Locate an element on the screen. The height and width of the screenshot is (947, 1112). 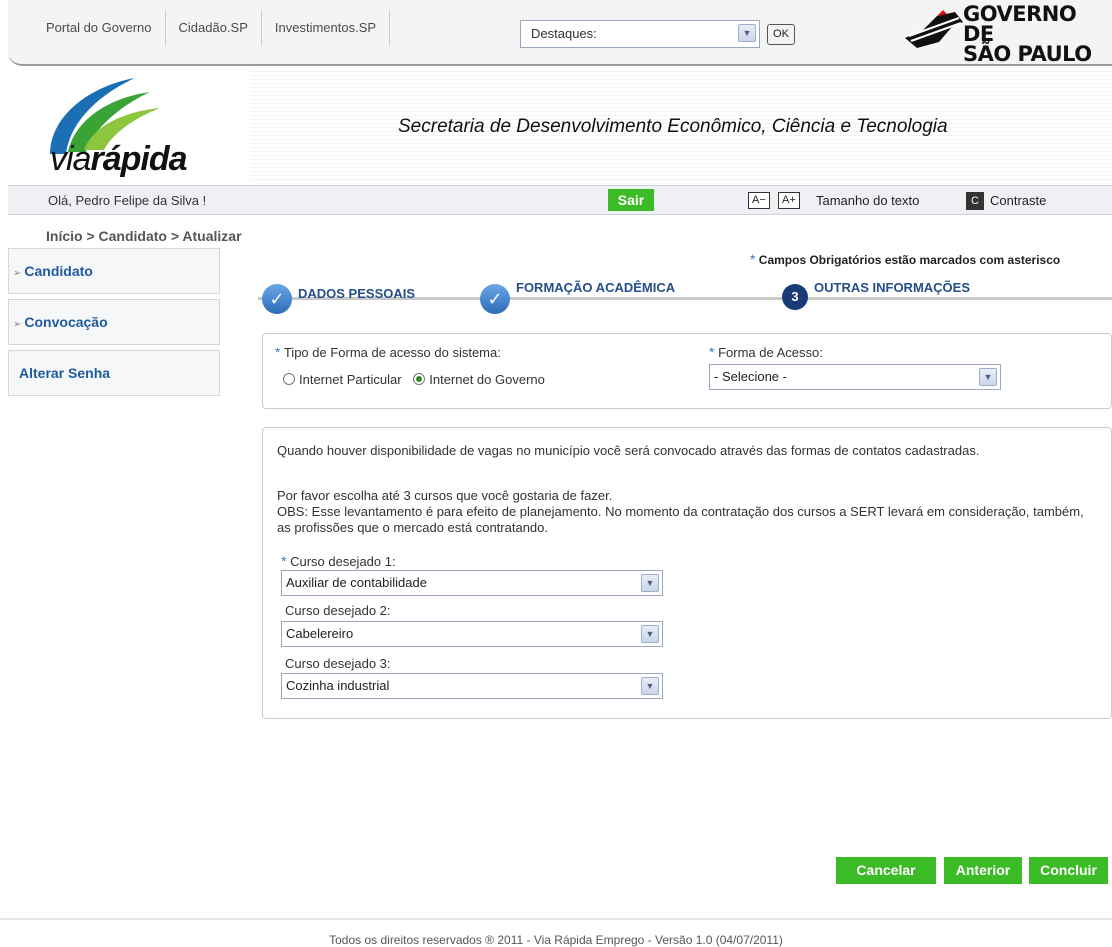
option-private-label: Internet Particular is located at coordinates (350, 379).